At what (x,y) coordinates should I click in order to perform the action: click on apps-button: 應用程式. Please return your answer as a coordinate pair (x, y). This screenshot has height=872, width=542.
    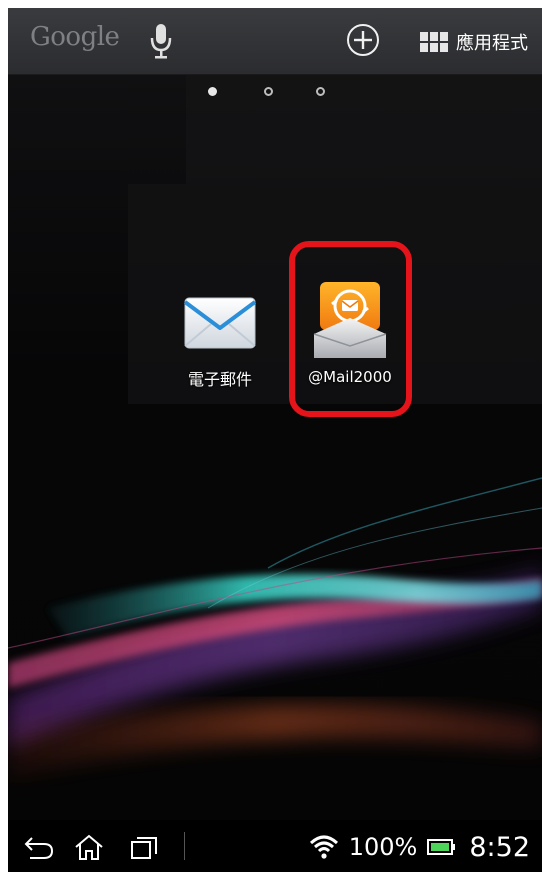
    Looking at the image, I should click on (474, 42).